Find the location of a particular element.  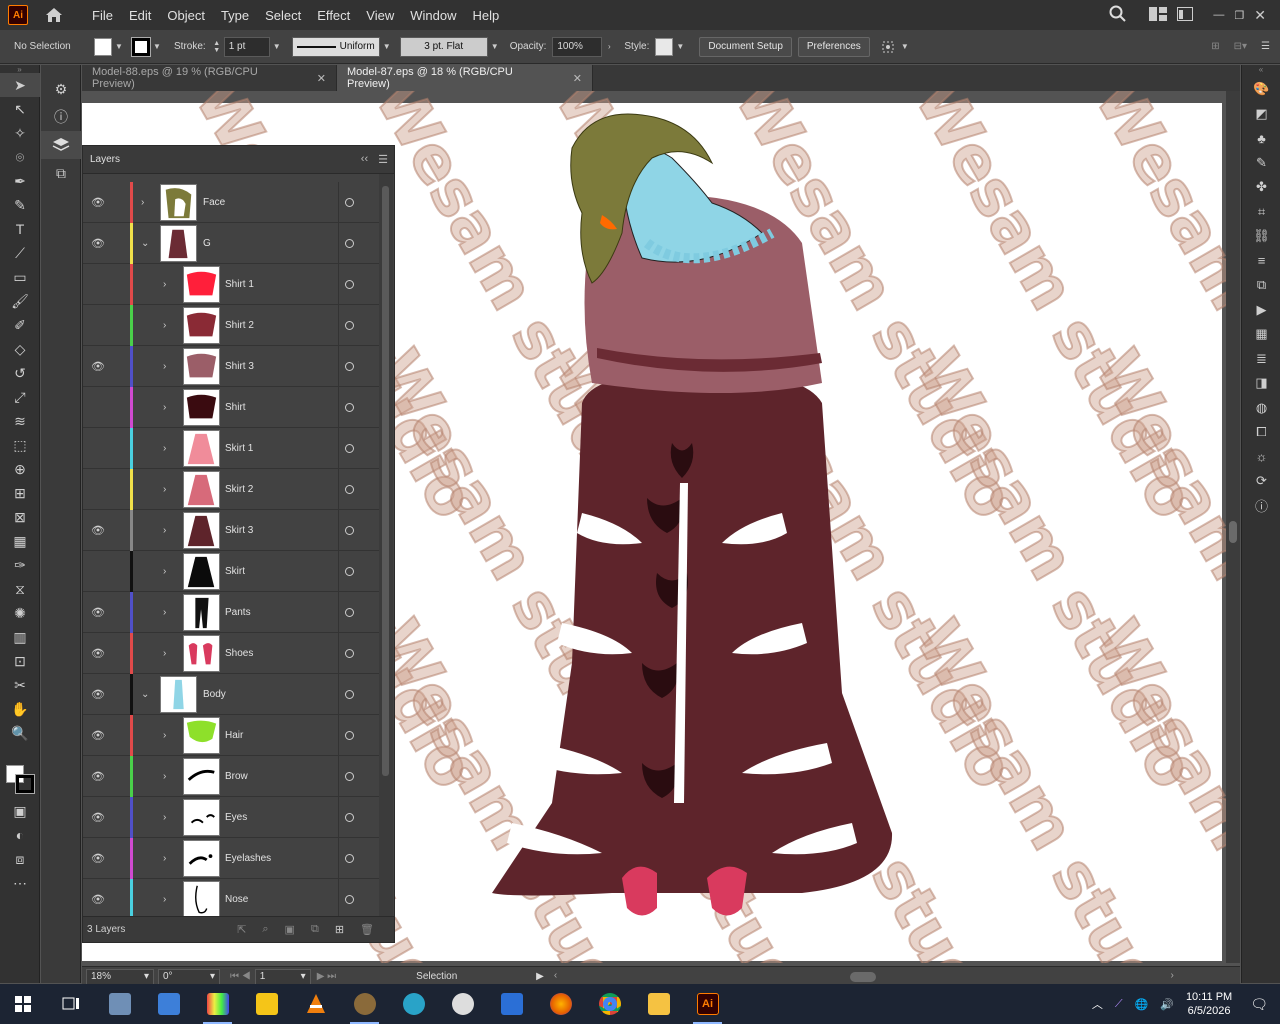

magic-wand-tool-icon: ✧ is located at coordinates (20, 133).